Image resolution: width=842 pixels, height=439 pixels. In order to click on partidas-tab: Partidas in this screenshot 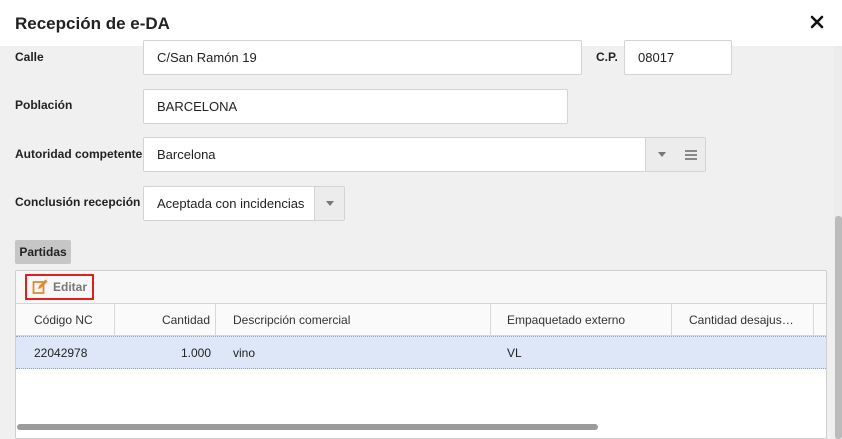, I will do `click(43, 252)`.